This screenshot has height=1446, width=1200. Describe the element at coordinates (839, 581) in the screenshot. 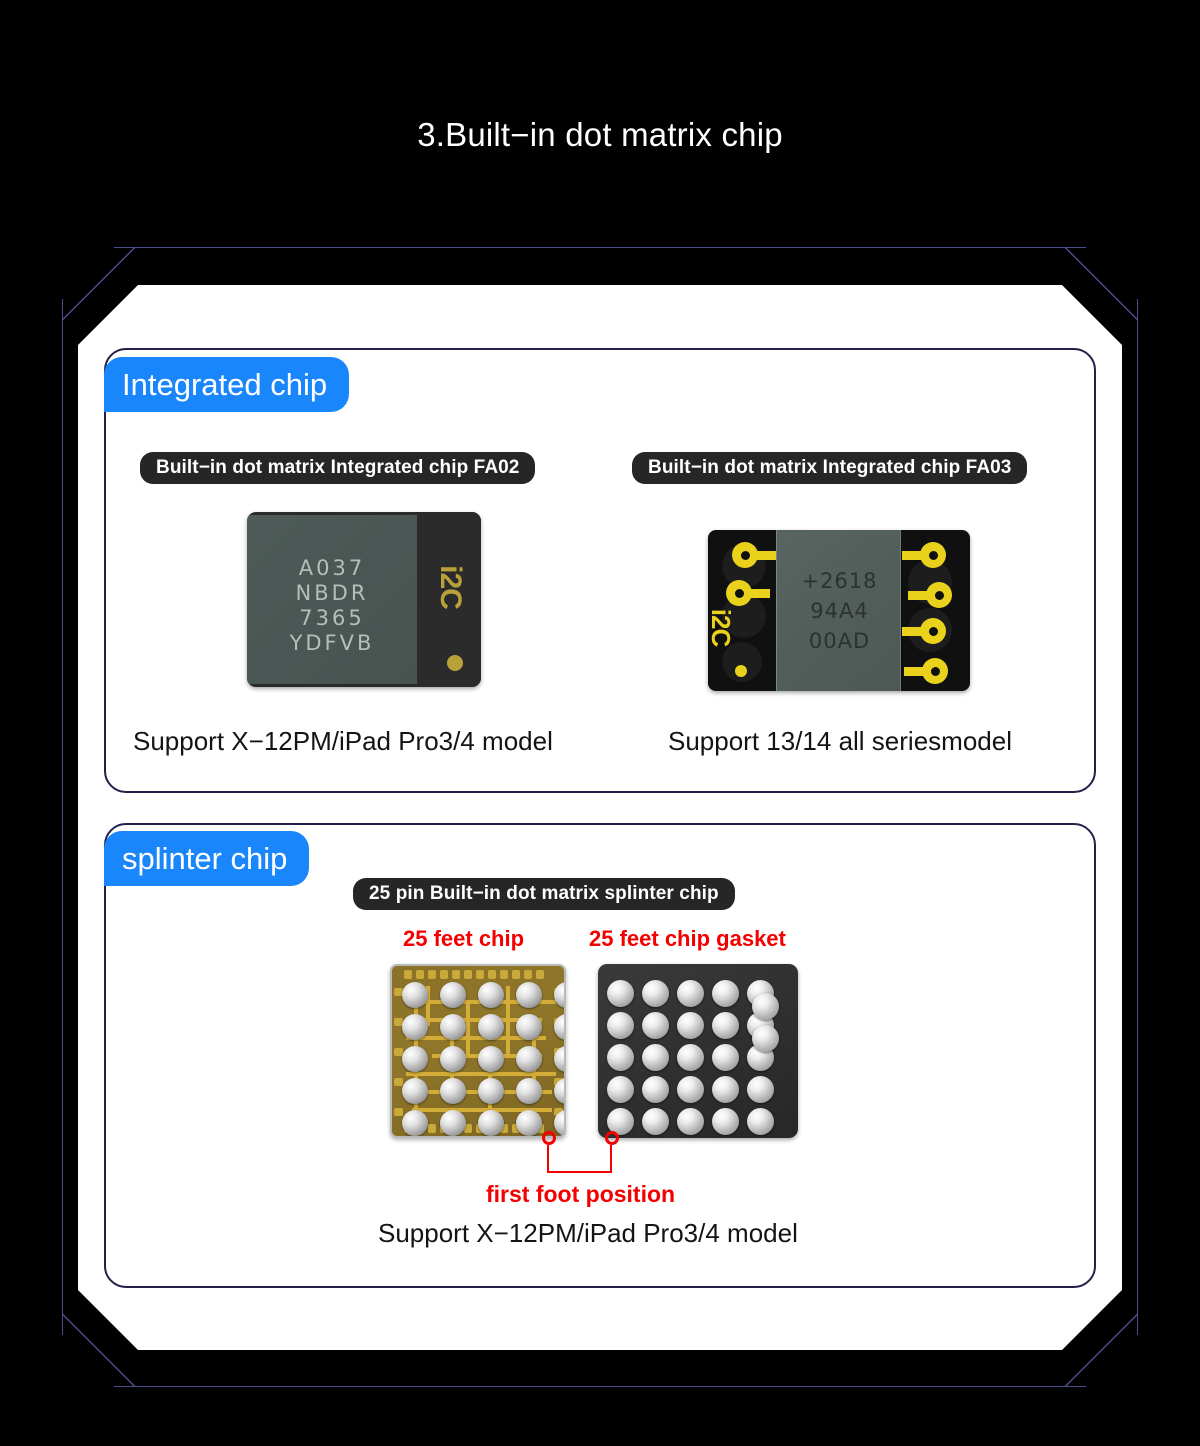

I see `fa03-line-1: +2618` at that location.